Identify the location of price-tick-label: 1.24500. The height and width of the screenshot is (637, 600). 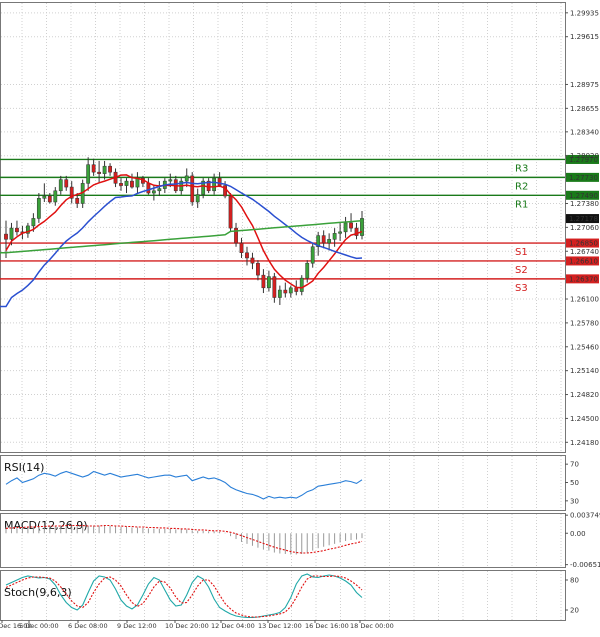
(584, 419).